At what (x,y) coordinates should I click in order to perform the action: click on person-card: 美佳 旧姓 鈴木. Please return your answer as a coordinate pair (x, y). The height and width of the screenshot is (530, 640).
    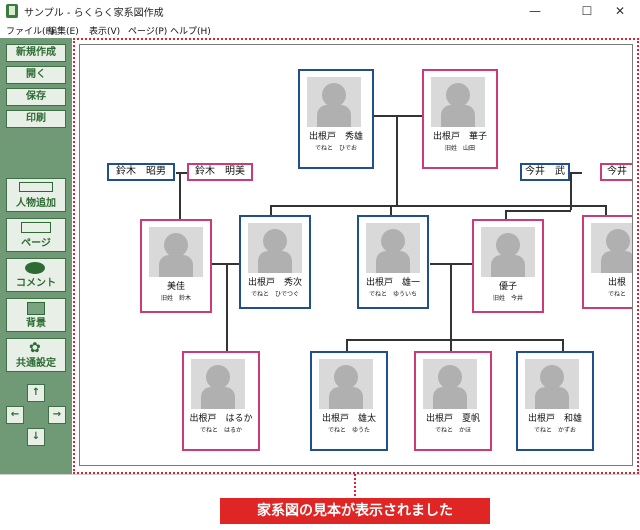
    Looking at the image, I should click on (176, 266).